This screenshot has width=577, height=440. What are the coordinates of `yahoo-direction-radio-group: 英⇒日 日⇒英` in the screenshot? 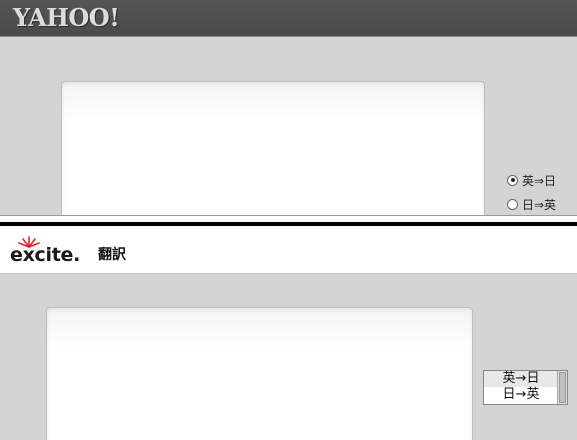 It's located at (542, 191).